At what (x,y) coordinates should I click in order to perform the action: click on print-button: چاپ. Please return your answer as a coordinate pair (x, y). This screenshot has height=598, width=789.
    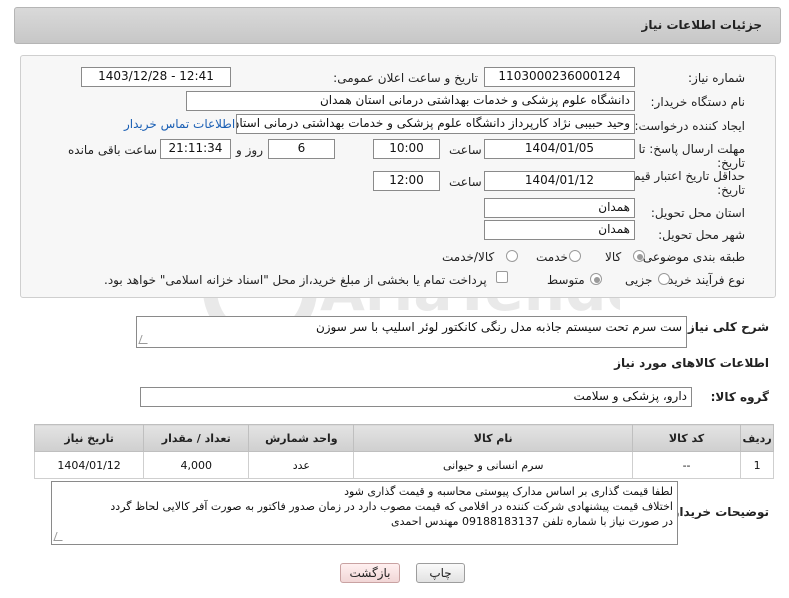
    Looking at the image, I should click on (440, 573).